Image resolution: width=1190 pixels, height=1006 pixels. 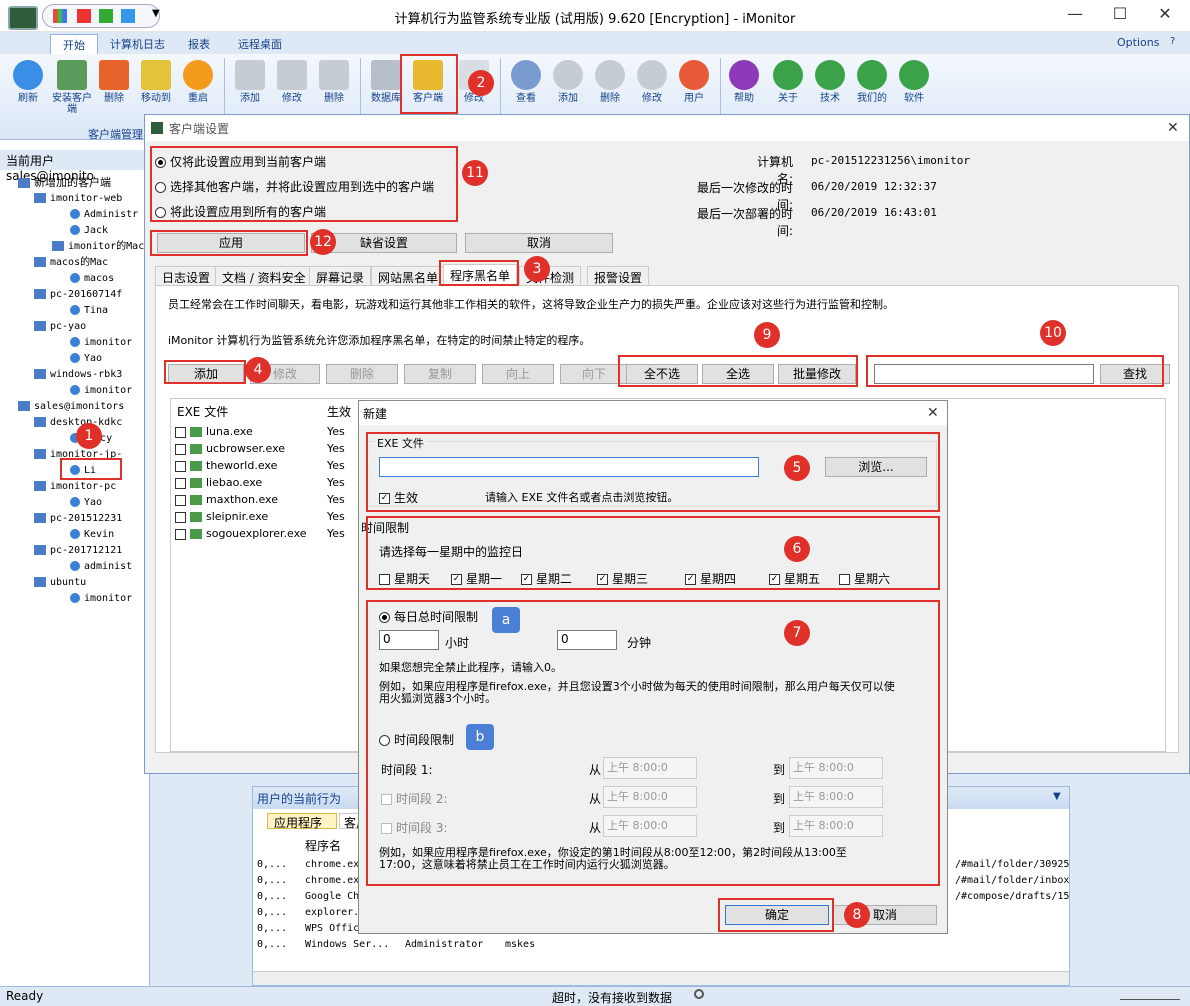 What do you see at coordinates (362, 374) in the screenshot?
I see `delete-button: 删除` at bounding box center [362, 374].